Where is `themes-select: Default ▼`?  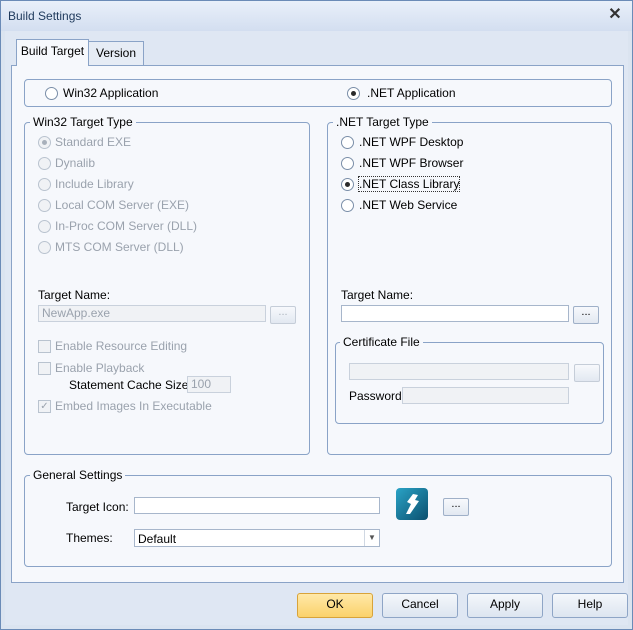 themes-select: Default ▼ is located at coordinates (257, 538).